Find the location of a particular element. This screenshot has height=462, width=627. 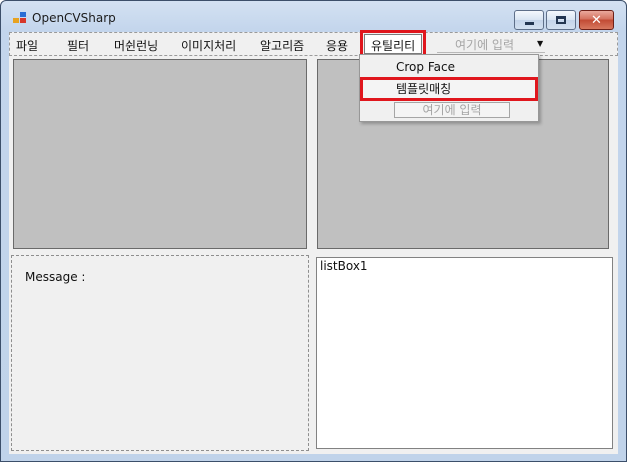

menu-file: 파일 is located at coordinates (27, 45).